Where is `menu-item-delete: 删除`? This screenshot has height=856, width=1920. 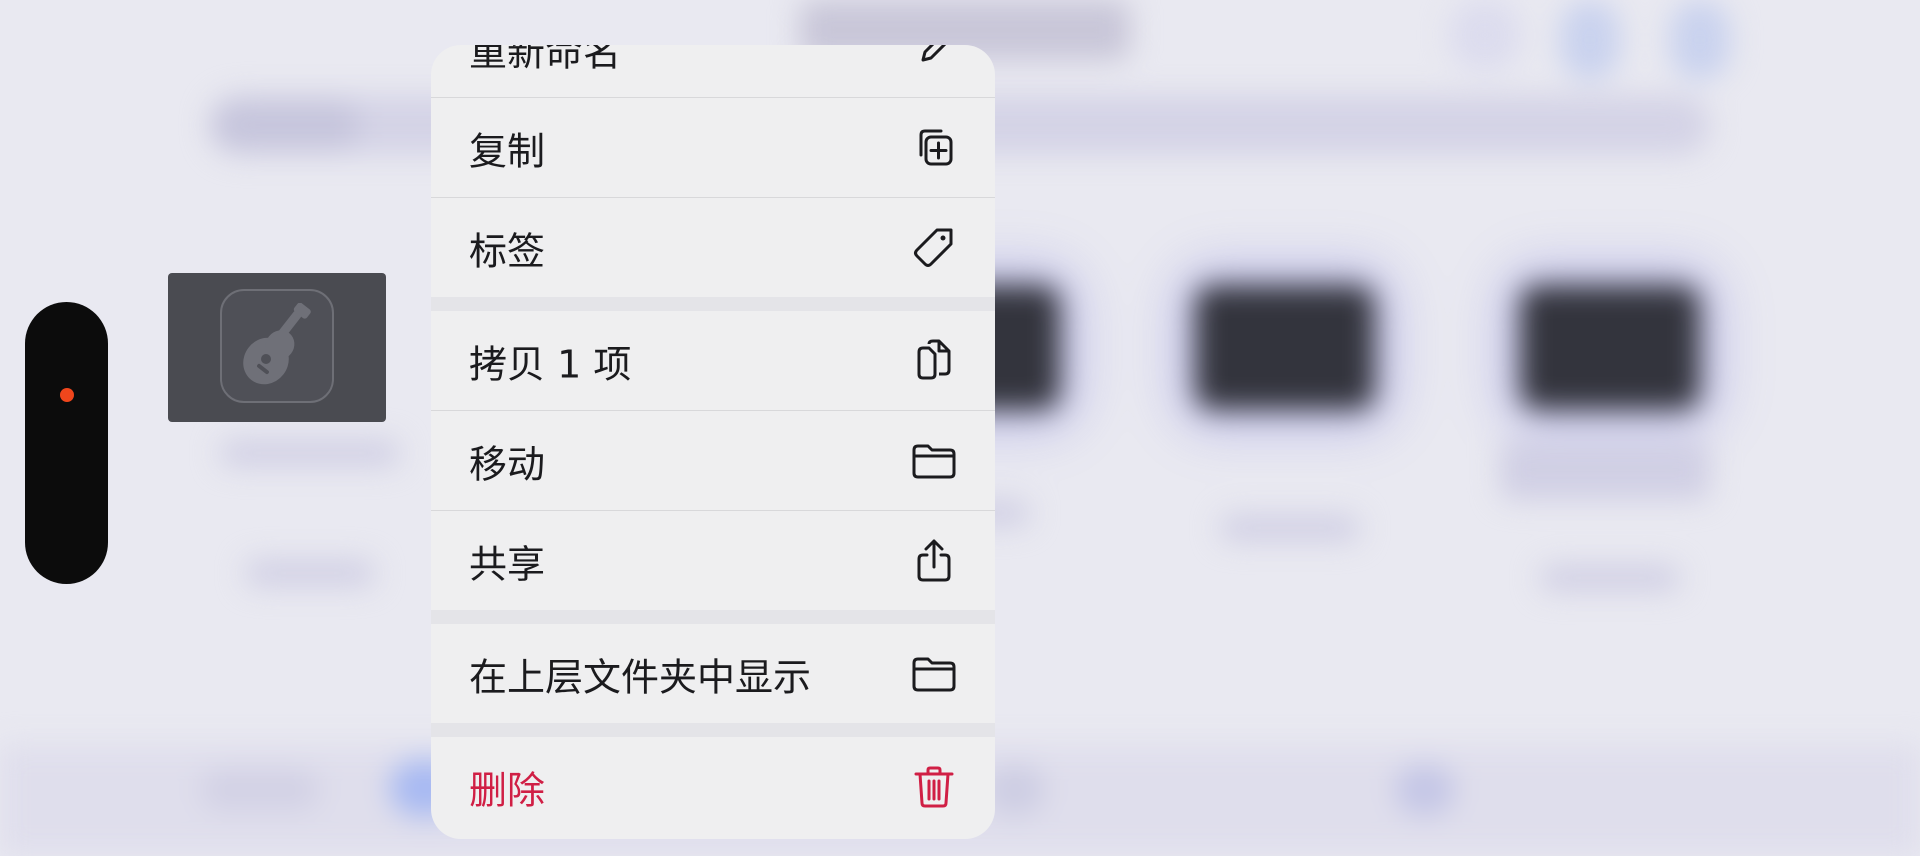 menu-item-delete: 删除 is located at coordinates (713, 786).